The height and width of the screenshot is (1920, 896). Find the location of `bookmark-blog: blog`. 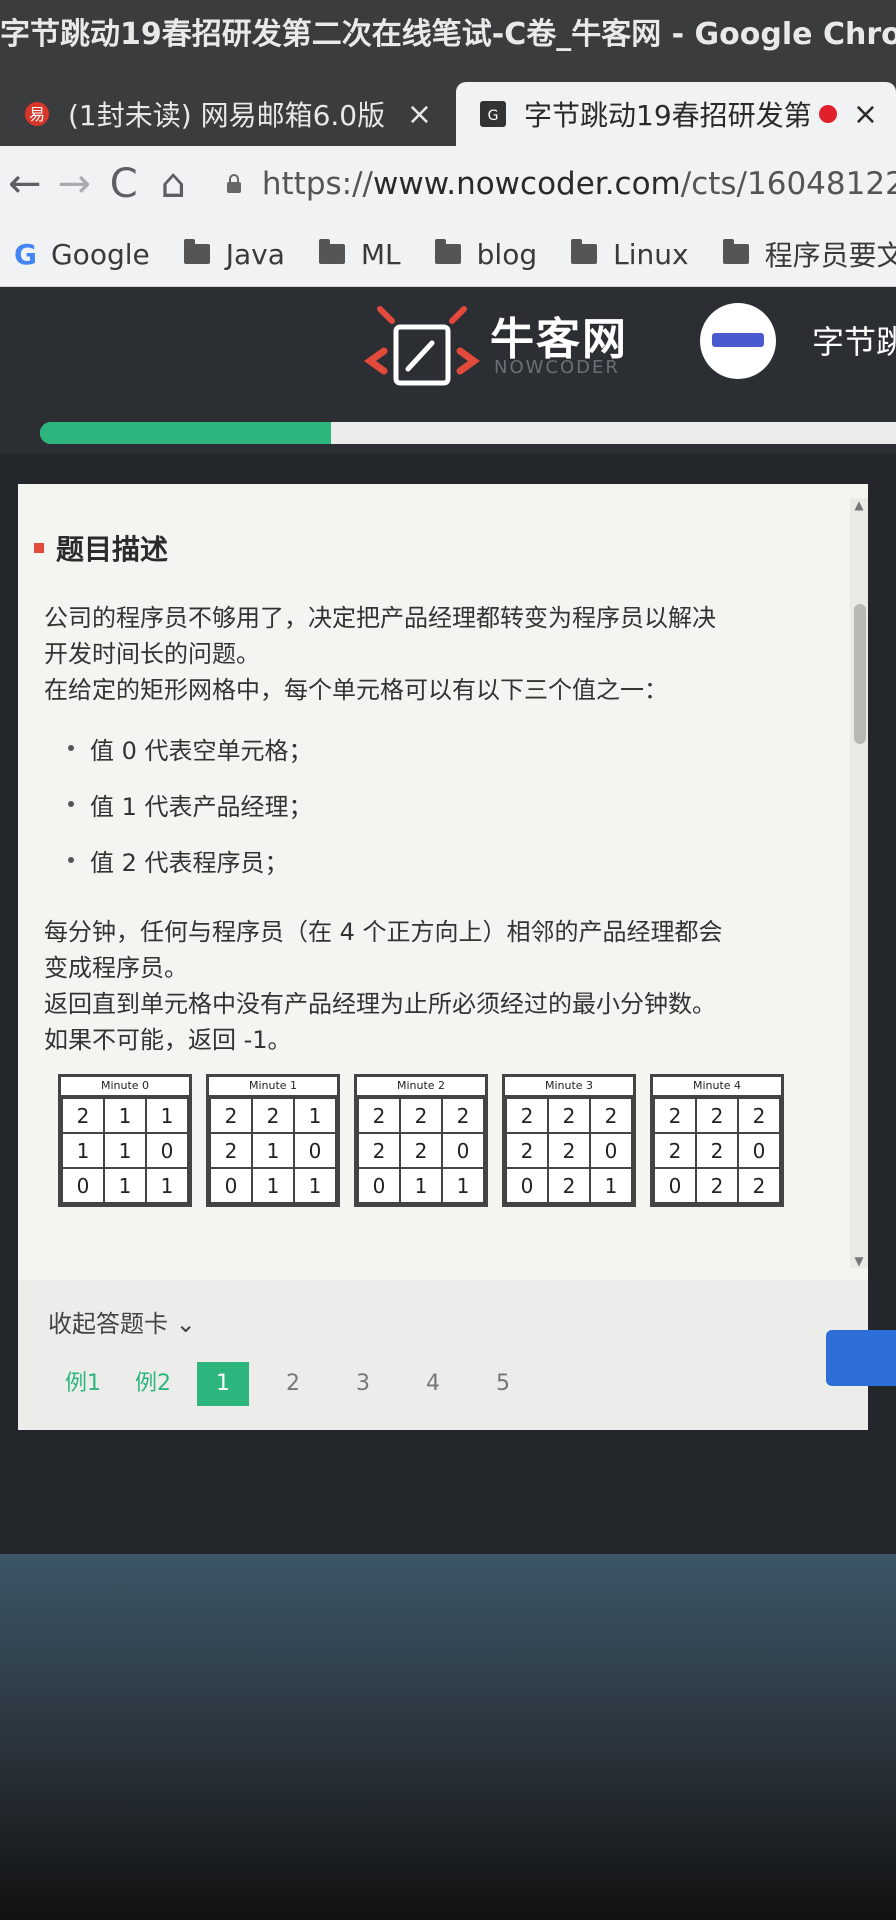

bookmark-blog: blog is located at coordinates (486, 254).